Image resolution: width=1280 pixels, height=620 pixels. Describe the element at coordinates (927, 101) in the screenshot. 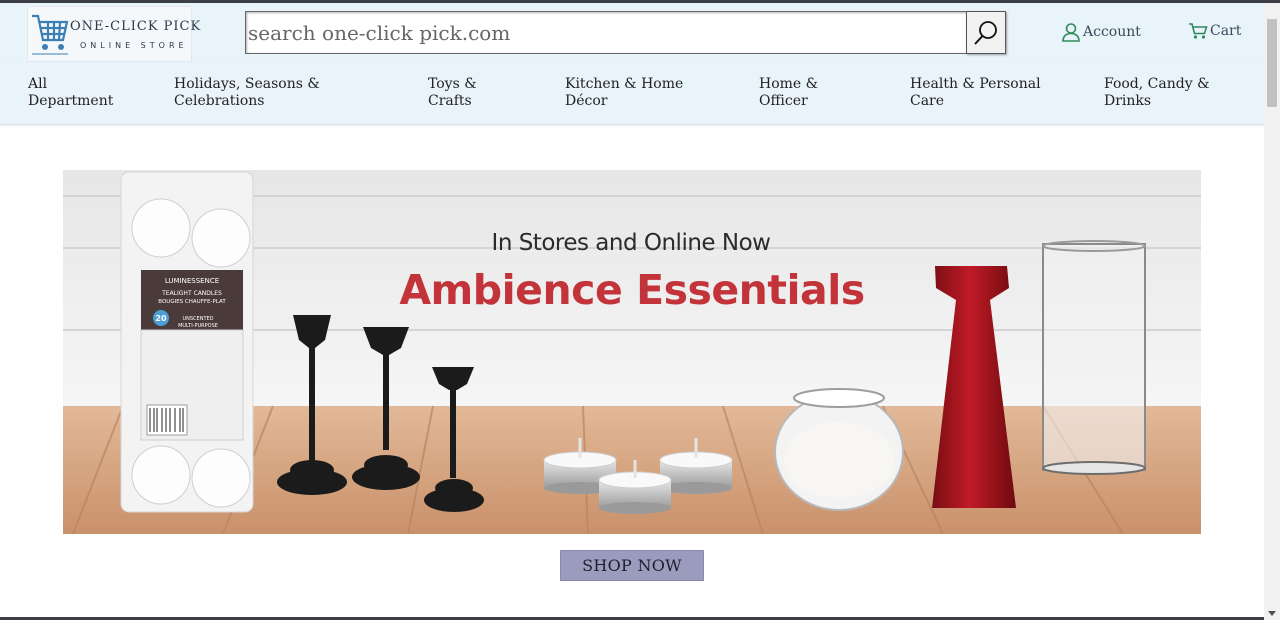

I see `nav-item-line2: Care` at that location.